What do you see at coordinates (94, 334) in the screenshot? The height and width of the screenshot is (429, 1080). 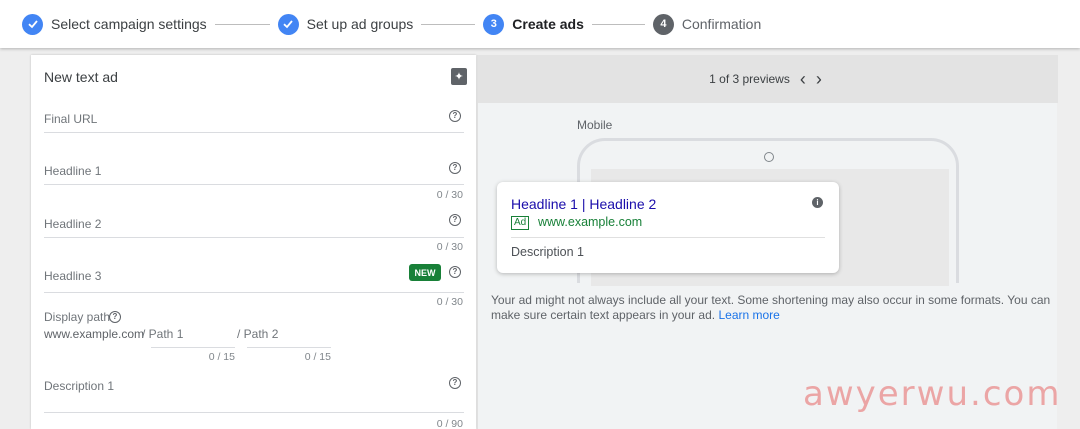 I see `display-domain: www.example.com` at bounding box center [94, 334].